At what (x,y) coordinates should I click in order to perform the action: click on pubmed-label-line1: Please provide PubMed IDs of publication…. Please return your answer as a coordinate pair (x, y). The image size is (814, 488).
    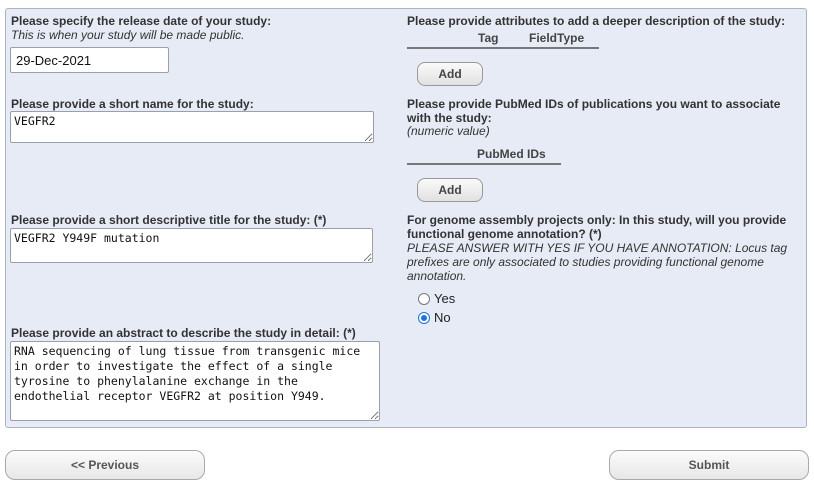
    Looking at the image, I should click on (594, 104).